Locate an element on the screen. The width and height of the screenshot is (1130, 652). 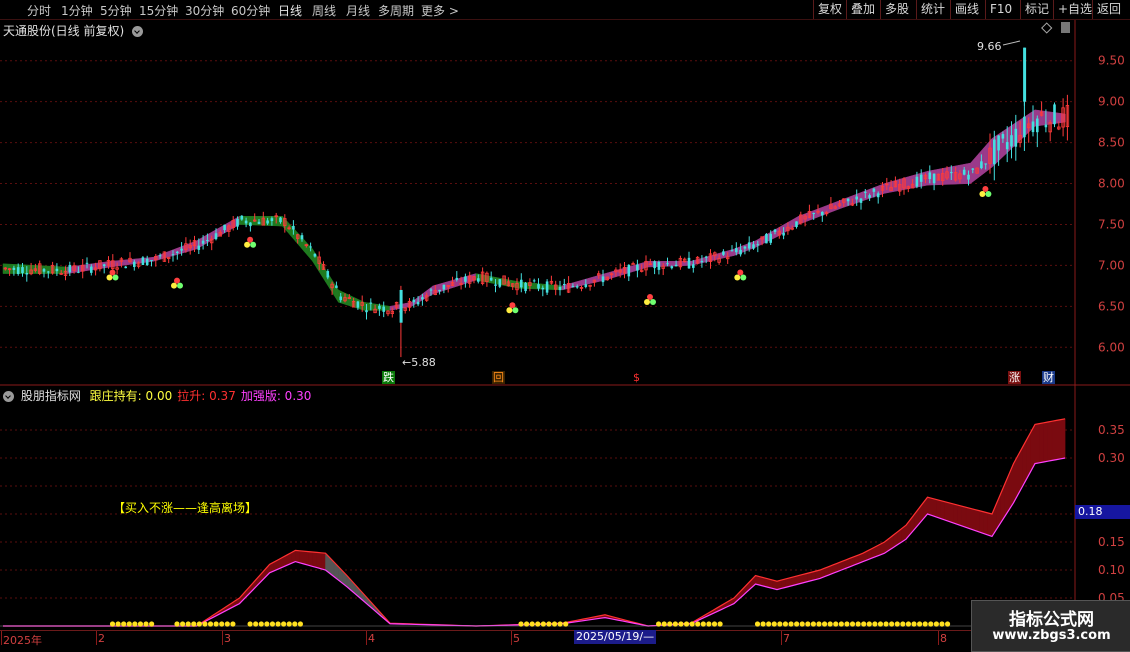
event-marker-4: 财 is located at coordinates (1048, 377).